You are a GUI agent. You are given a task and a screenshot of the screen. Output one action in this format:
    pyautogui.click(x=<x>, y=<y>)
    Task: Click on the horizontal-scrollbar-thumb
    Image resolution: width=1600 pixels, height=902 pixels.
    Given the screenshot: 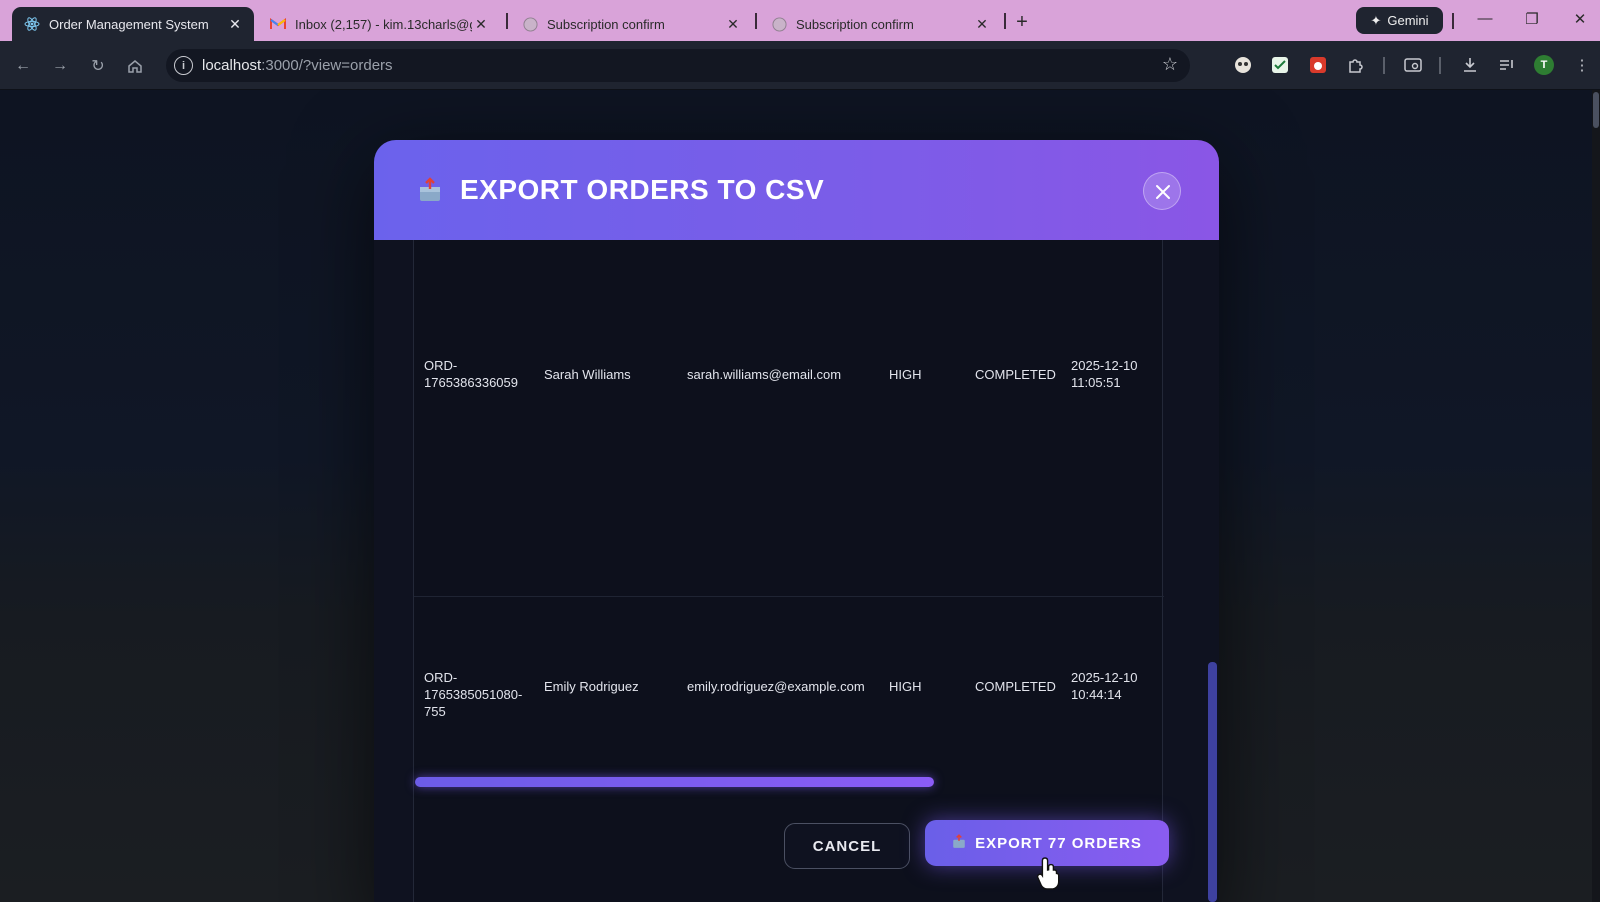 What is the action you would take?
    pyautogui.click(x=674, y=782)
    